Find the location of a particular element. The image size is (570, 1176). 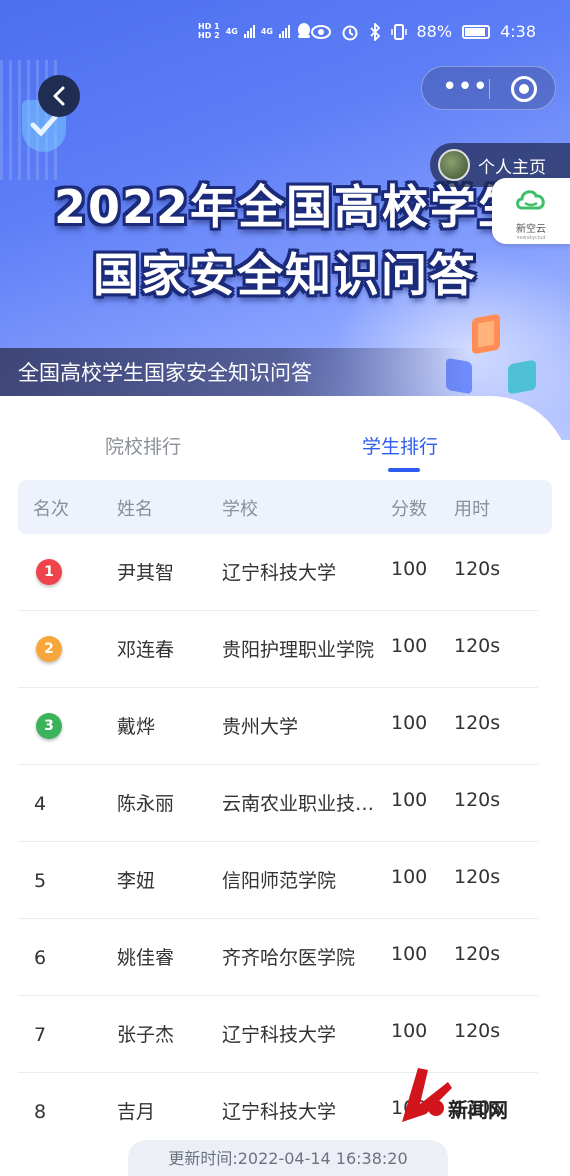

table-row: 7 张子杰 辽宁科技大学 100 120s is located at coordinates (278, 1034).